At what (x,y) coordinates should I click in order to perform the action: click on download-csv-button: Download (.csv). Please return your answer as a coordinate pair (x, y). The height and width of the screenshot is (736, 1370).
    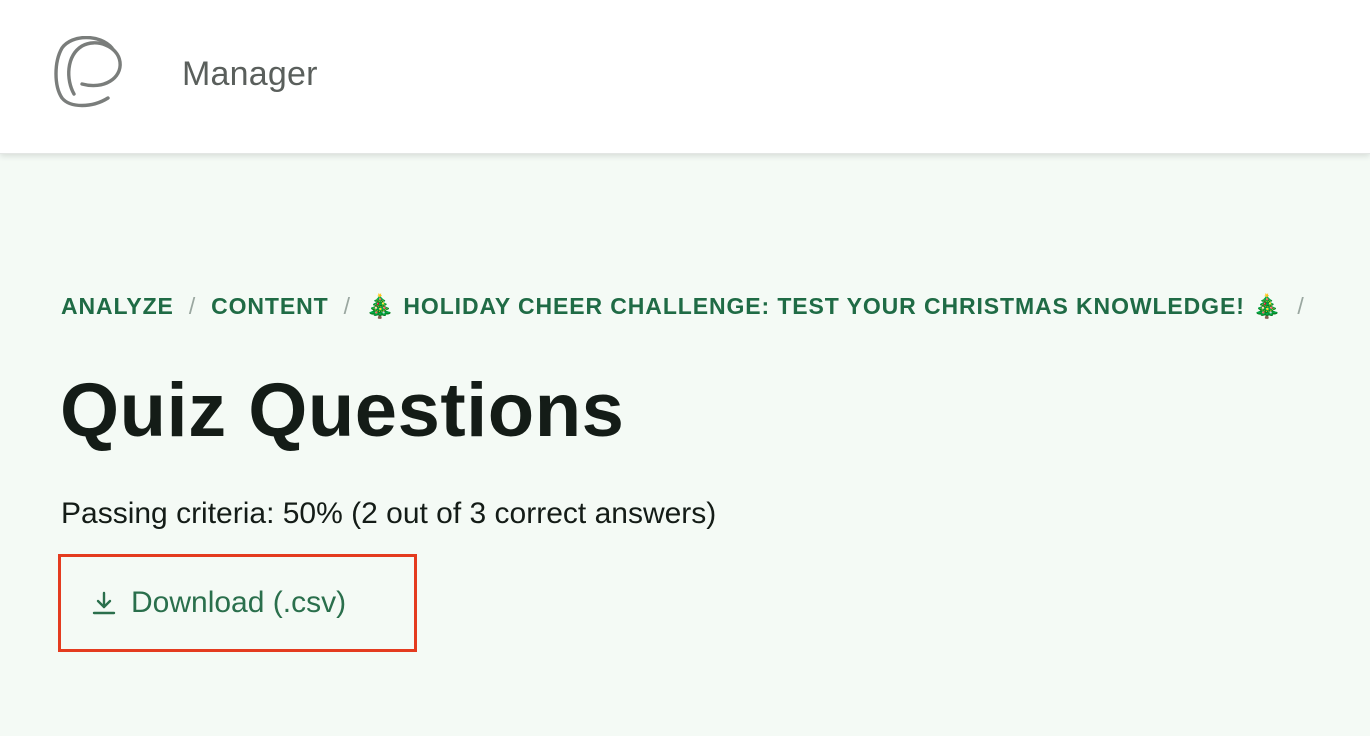
    Looking at the image, I should click on (237, 603).